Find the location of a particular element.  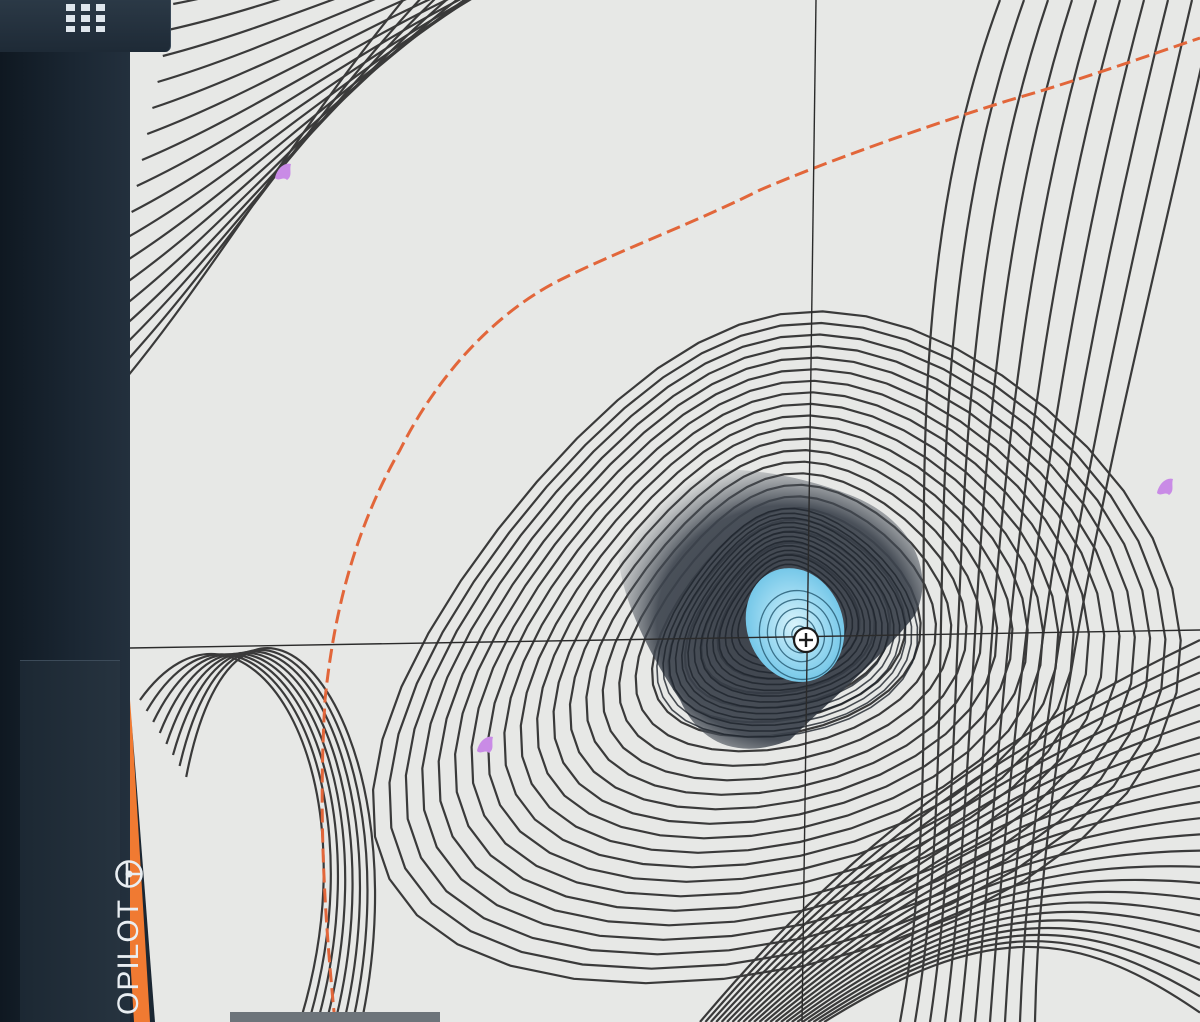

grid-menu-icon is located at coordinates (85, 18).